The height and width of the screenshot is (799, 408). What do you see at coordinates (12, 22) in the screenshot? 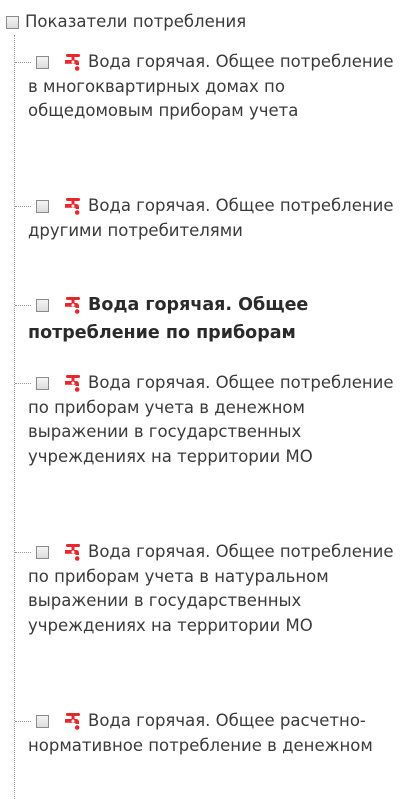
I see `root-checkbox` at bounding box center [12, 22].